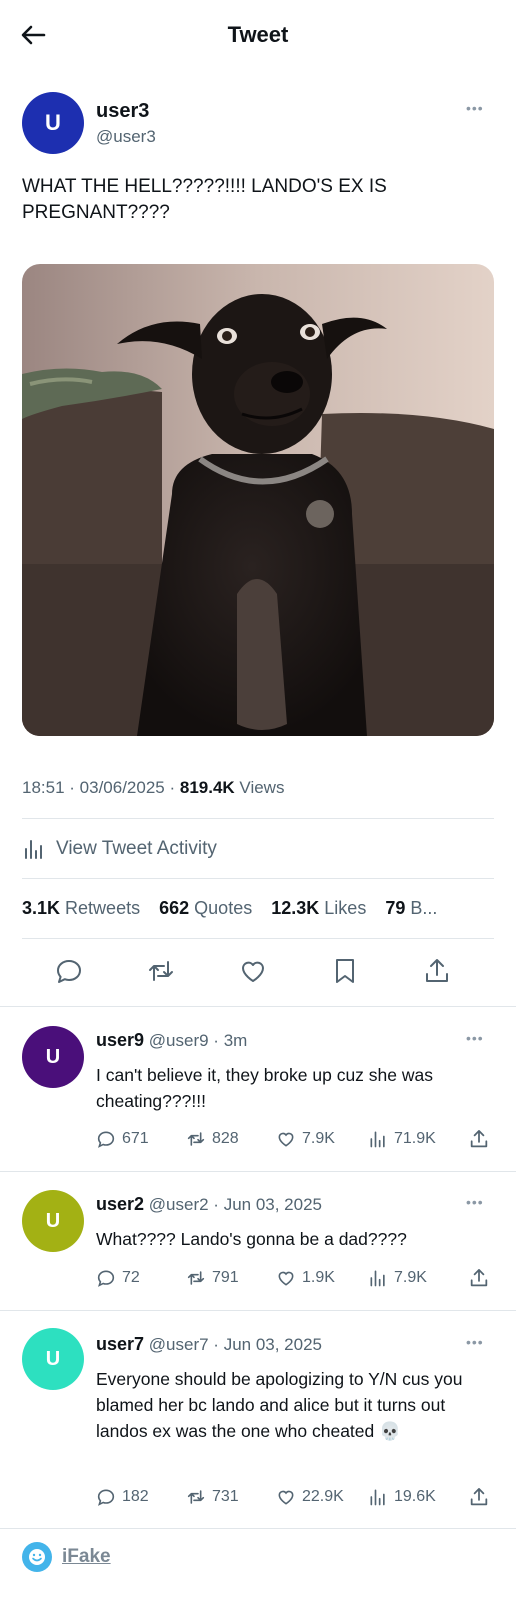 The image size is (516, 1600). Describe the element at coordinates (136, 848) in the screenshot. I see `view-activity-label: View Tweet Activity` at that location.